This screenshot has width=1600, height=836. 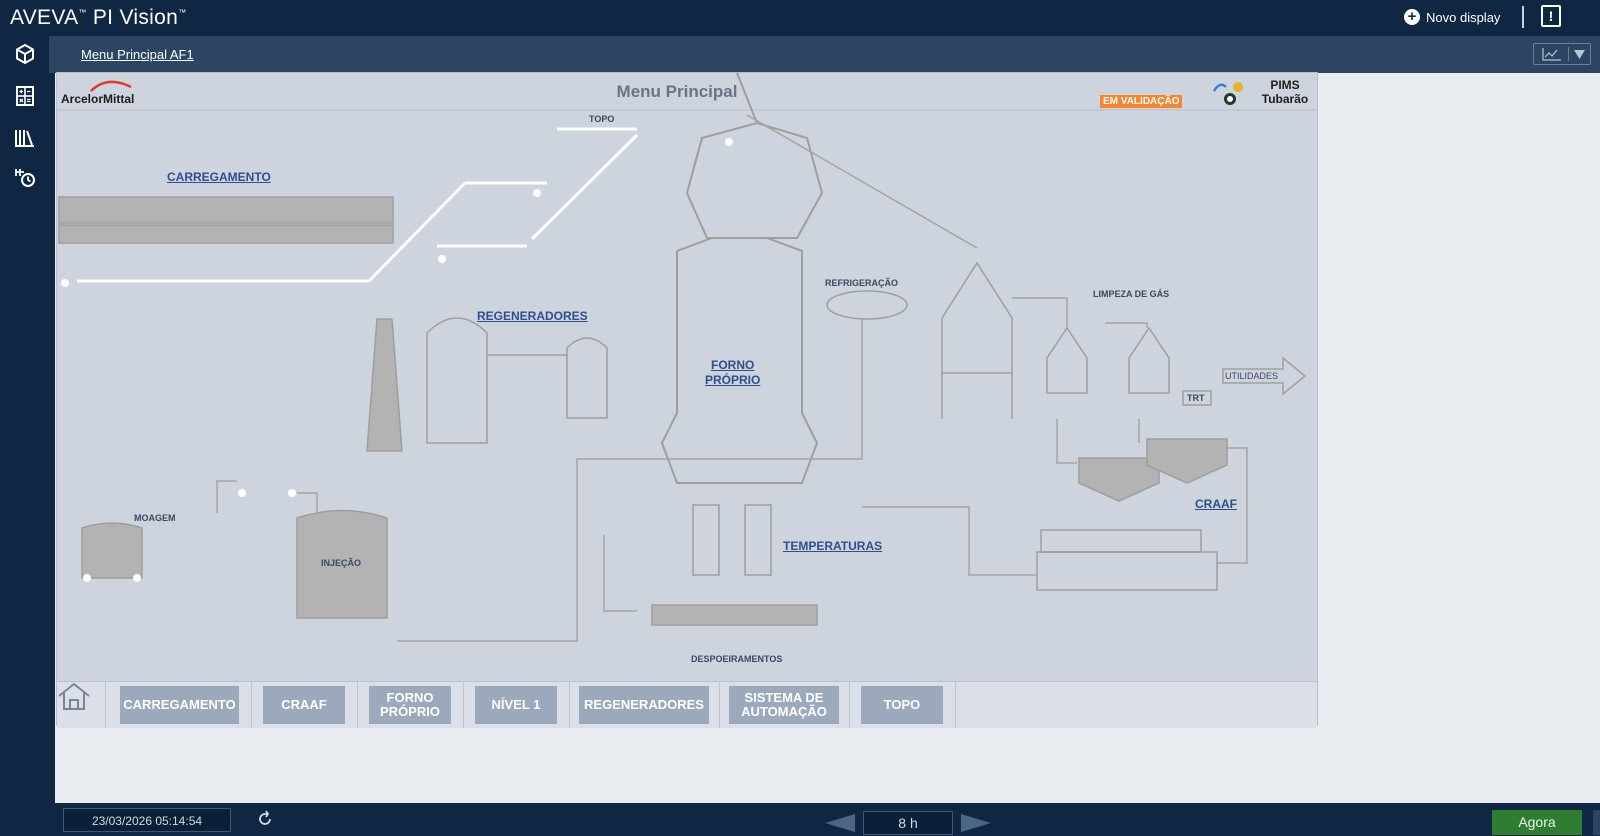 What do you see at coordinates (1551, 16) in the screenshot?
I see `alert-icon: !` at bounding box center [1551, 16].